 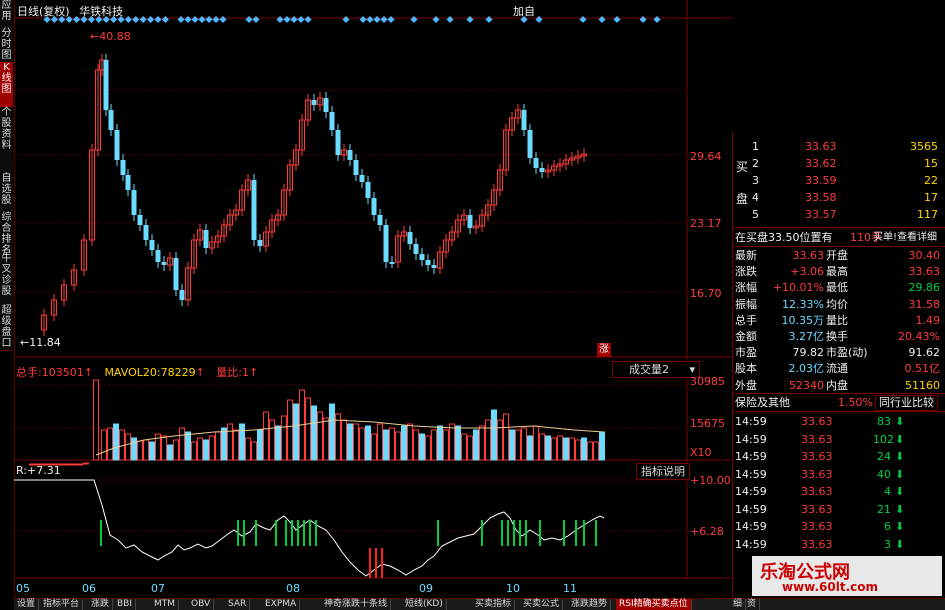 What do you see at coordinates (924, 146) in the screenshot?
I see `level-volume: 3565` at bounding box center [924, 146].